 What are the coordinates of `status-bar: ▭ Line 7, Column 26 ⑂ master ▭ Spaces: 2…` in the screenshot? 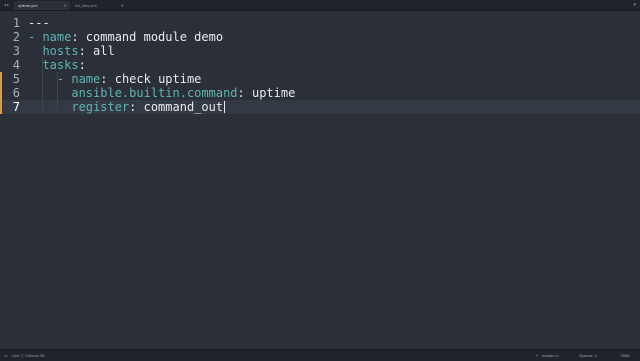 It's located at (320, 355).